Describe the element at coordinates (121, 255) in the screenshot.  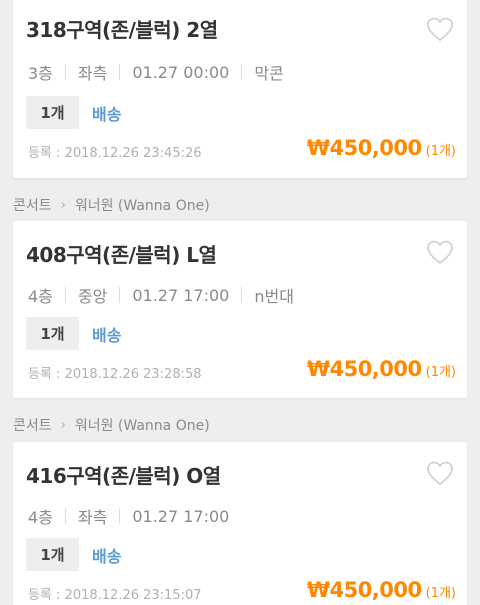
I see `listing-title: 408구역(존/블럭) L열` at that location.